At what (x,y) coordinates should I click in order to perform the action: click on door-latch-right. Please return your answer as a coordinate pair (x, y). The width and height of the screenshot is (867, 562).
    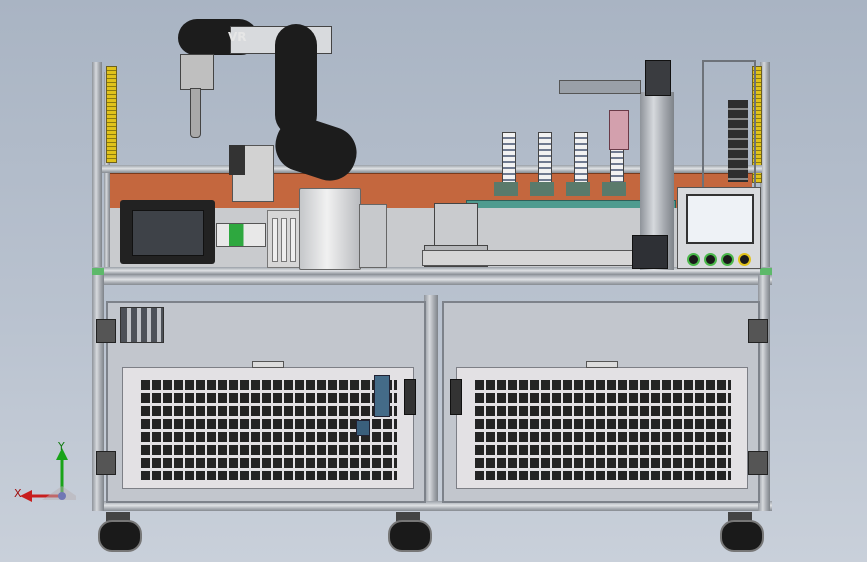
    Looking at the image, I should click on (456, 397).